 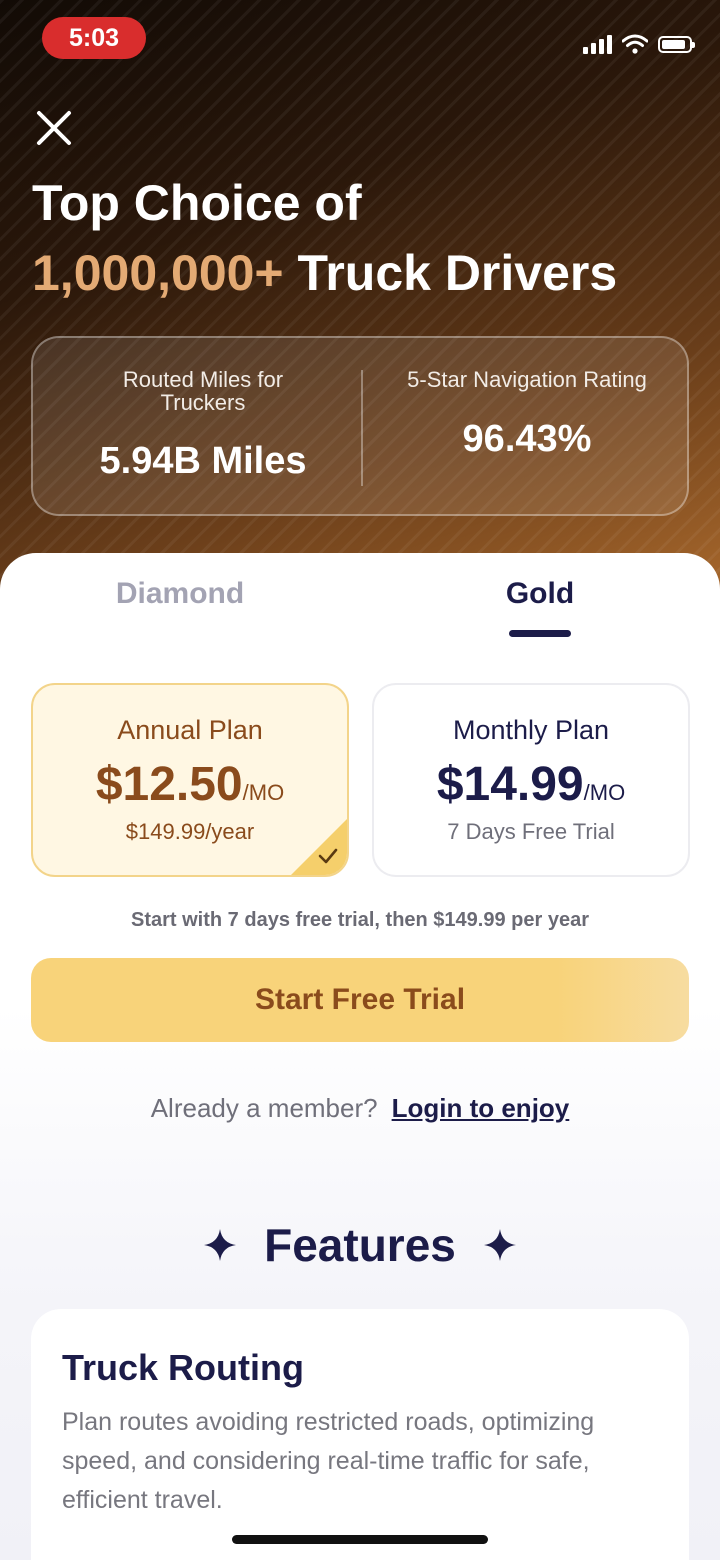 I want to click on stat-value: 96.43%, so click(x=527, y=439).